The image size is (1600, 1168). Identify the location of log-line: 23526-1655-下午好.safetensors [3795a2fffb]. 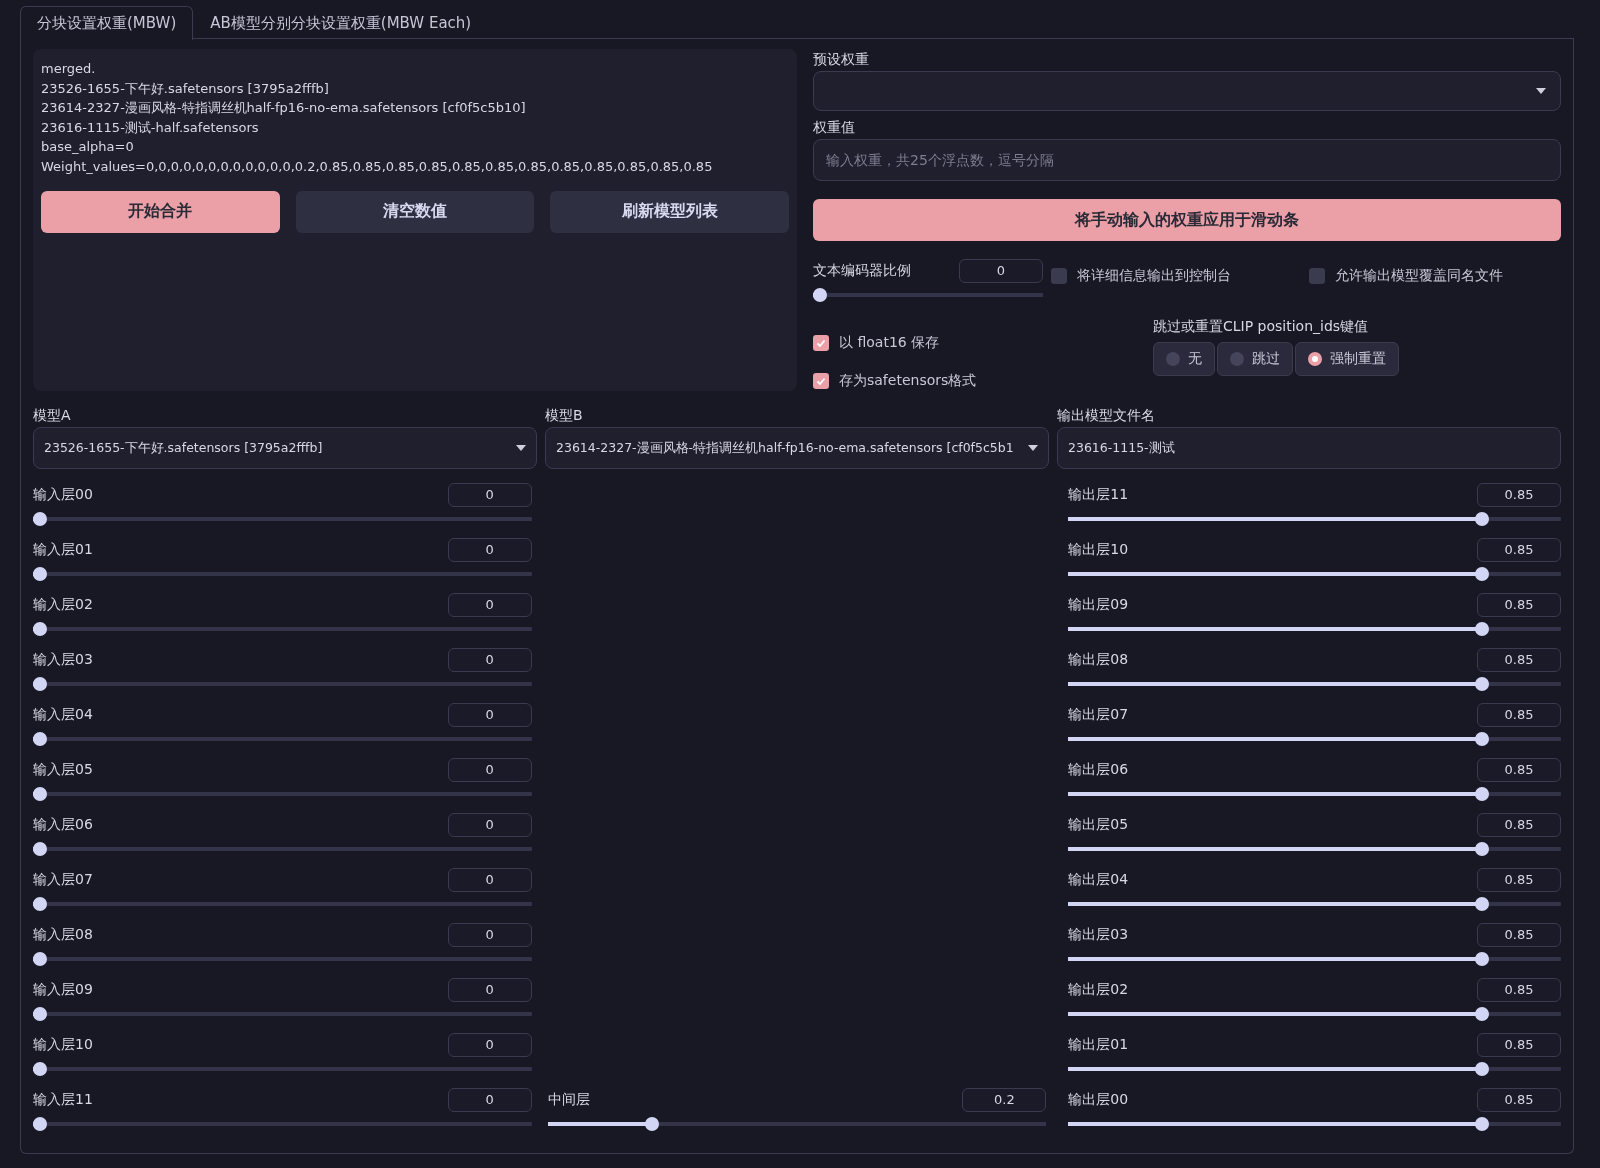
(185, 88).